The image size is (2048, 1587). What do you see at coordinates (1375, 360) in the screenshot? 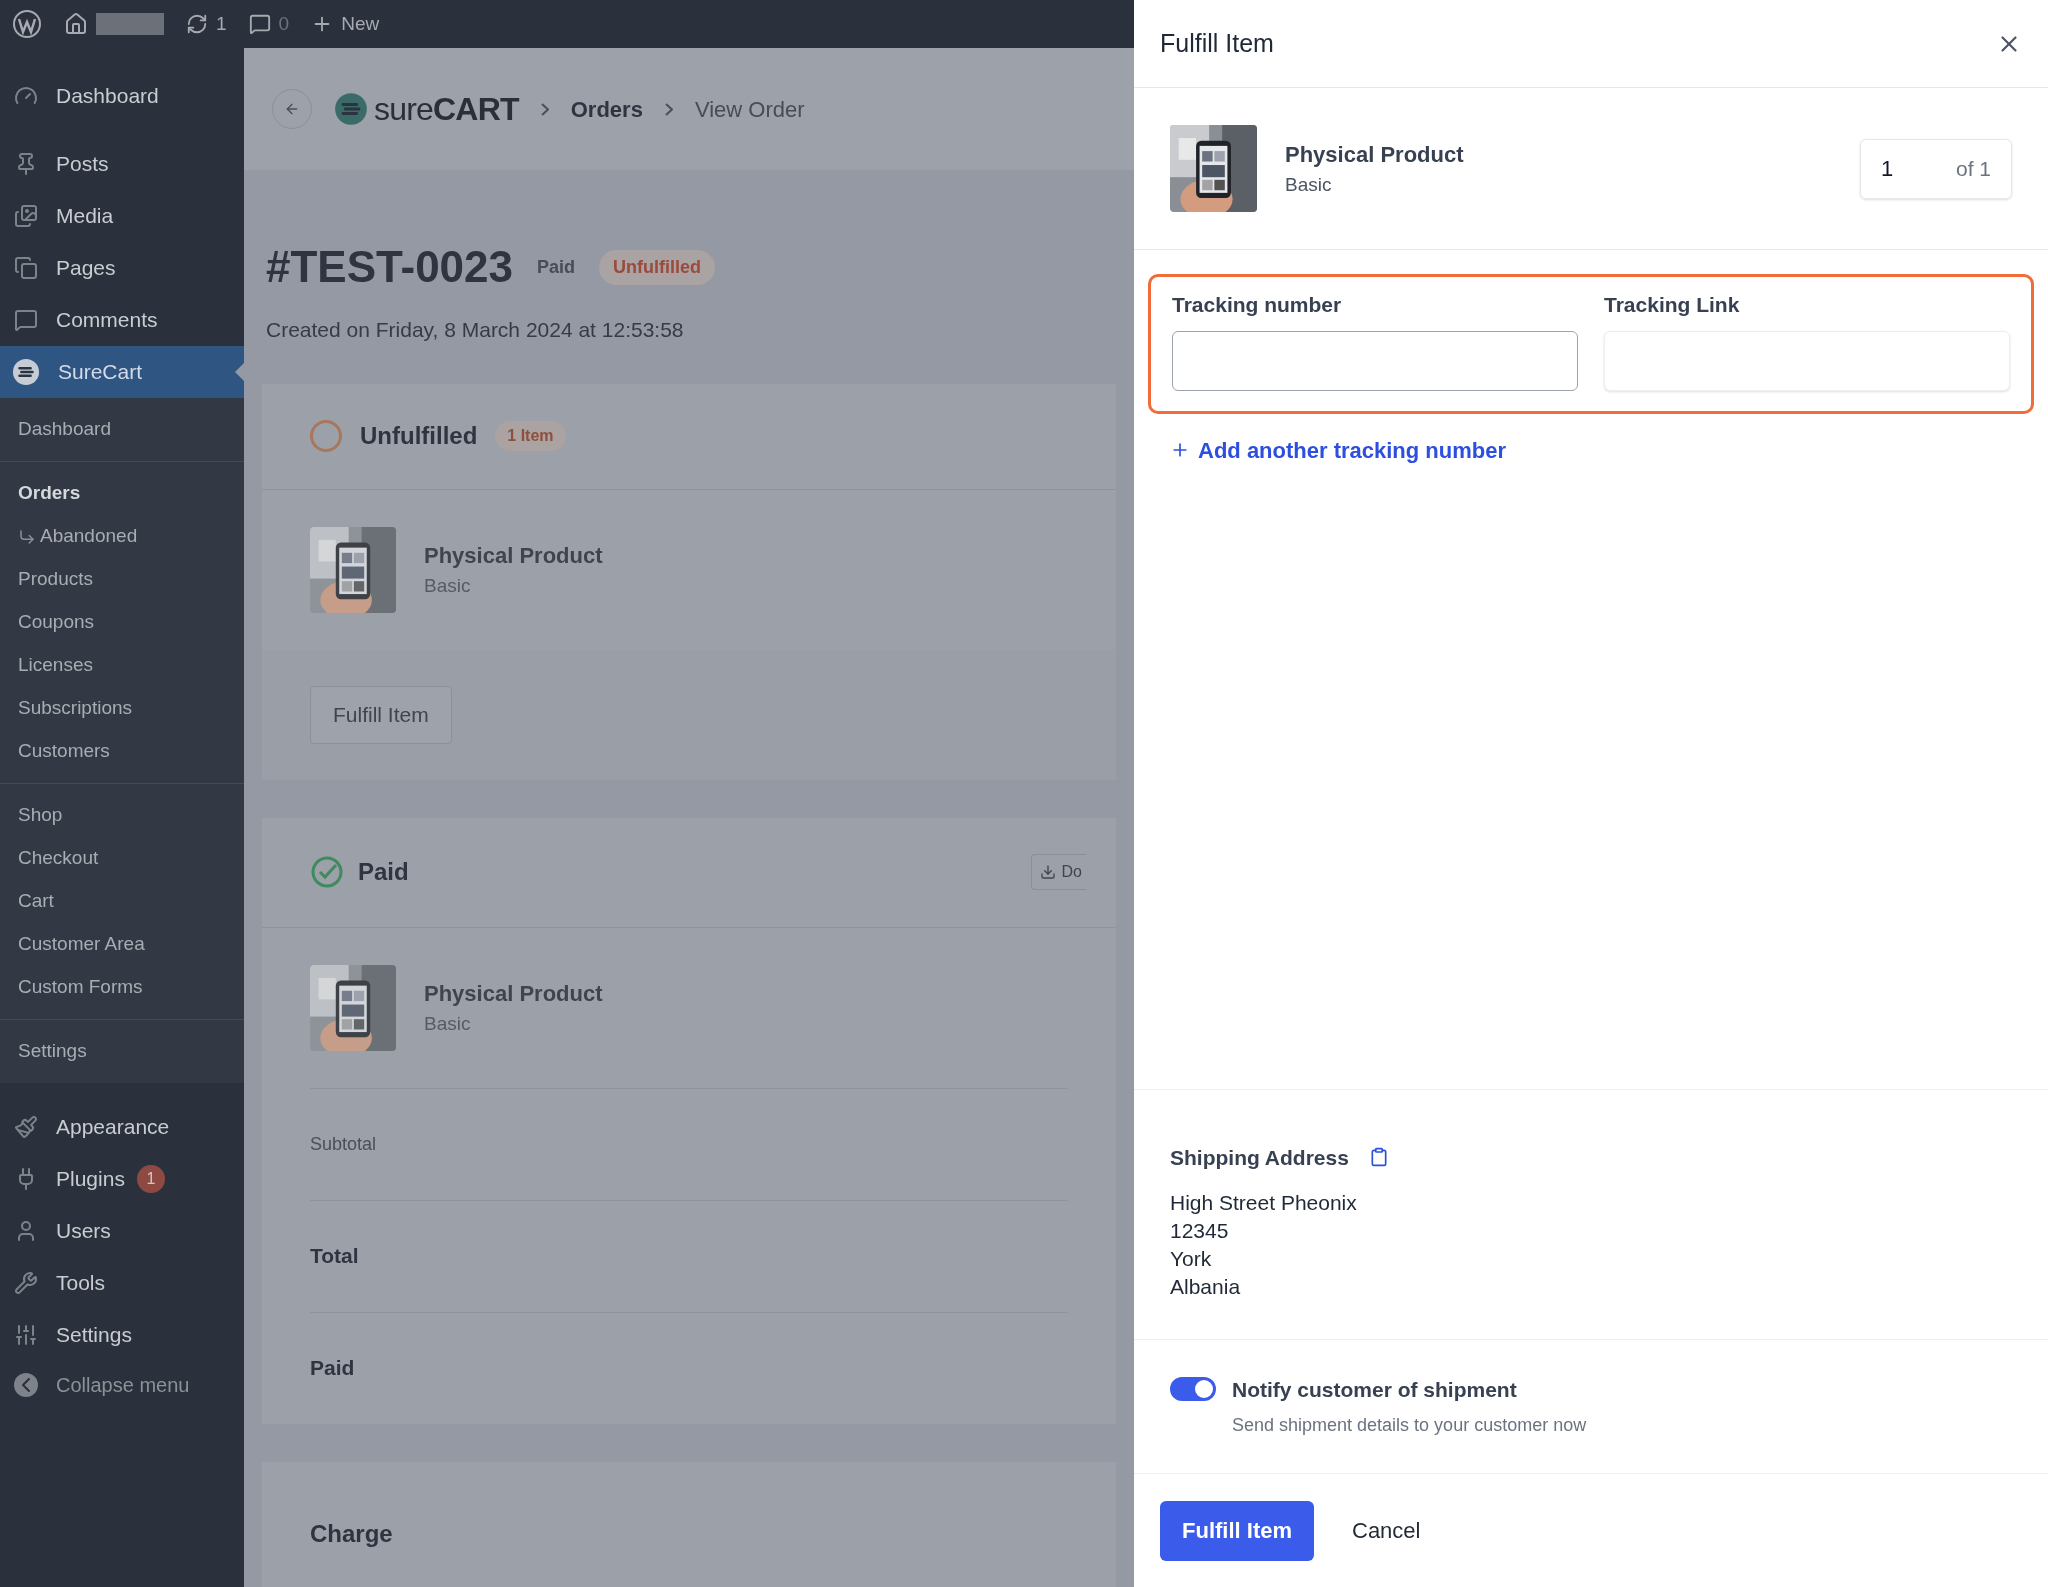
I see `text-field` at bounding box center [1375, 360].